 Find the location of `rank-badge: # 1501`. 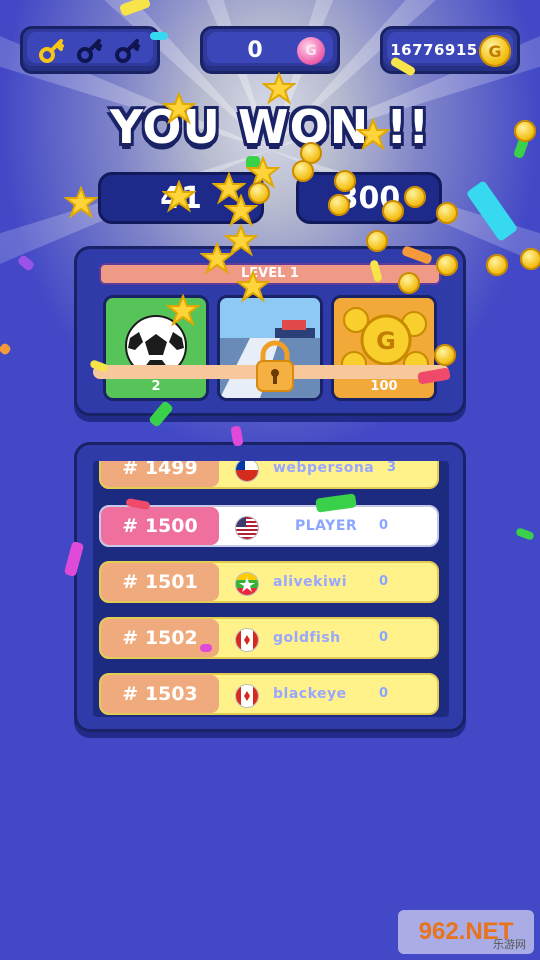

rank-badge: # 1501 is located at coordinates (160, 582).